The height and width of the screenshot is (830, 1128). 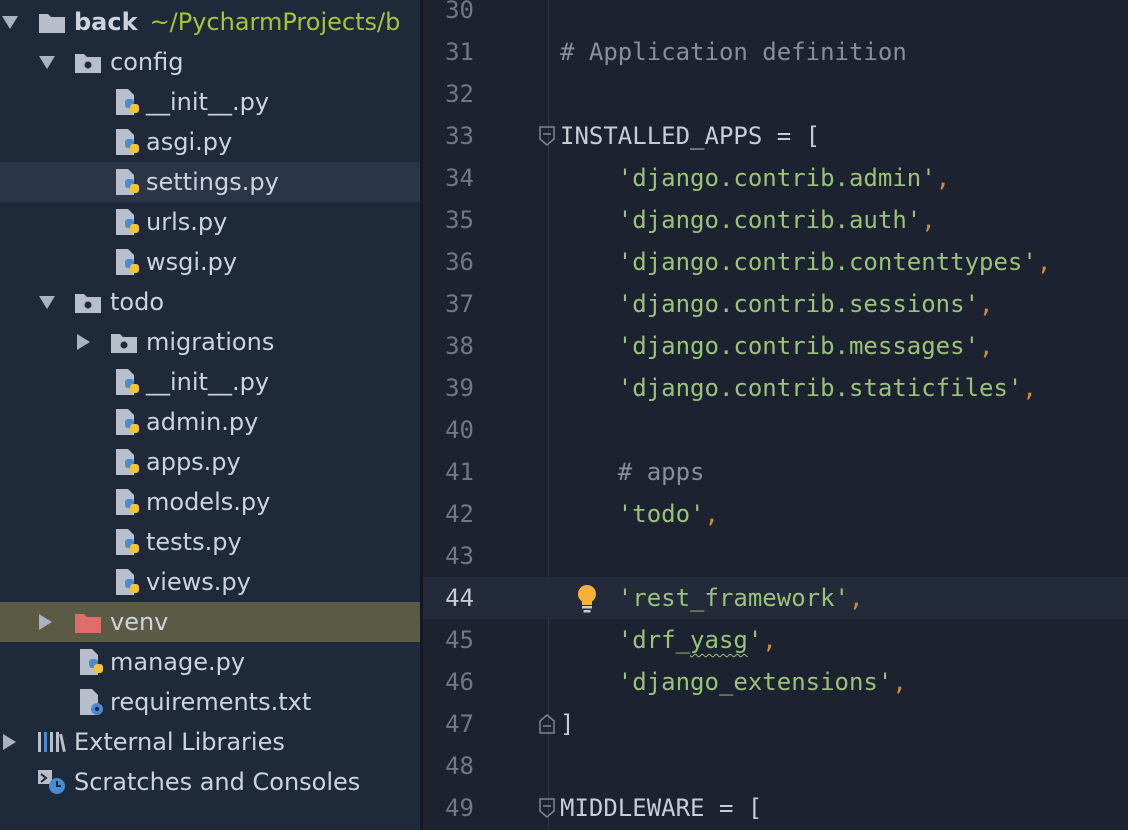 What do you see at coordinates (210, 582) in the screenshot?
I see `tree-item-todo-views: views.py` at bounding box center [210, 582].